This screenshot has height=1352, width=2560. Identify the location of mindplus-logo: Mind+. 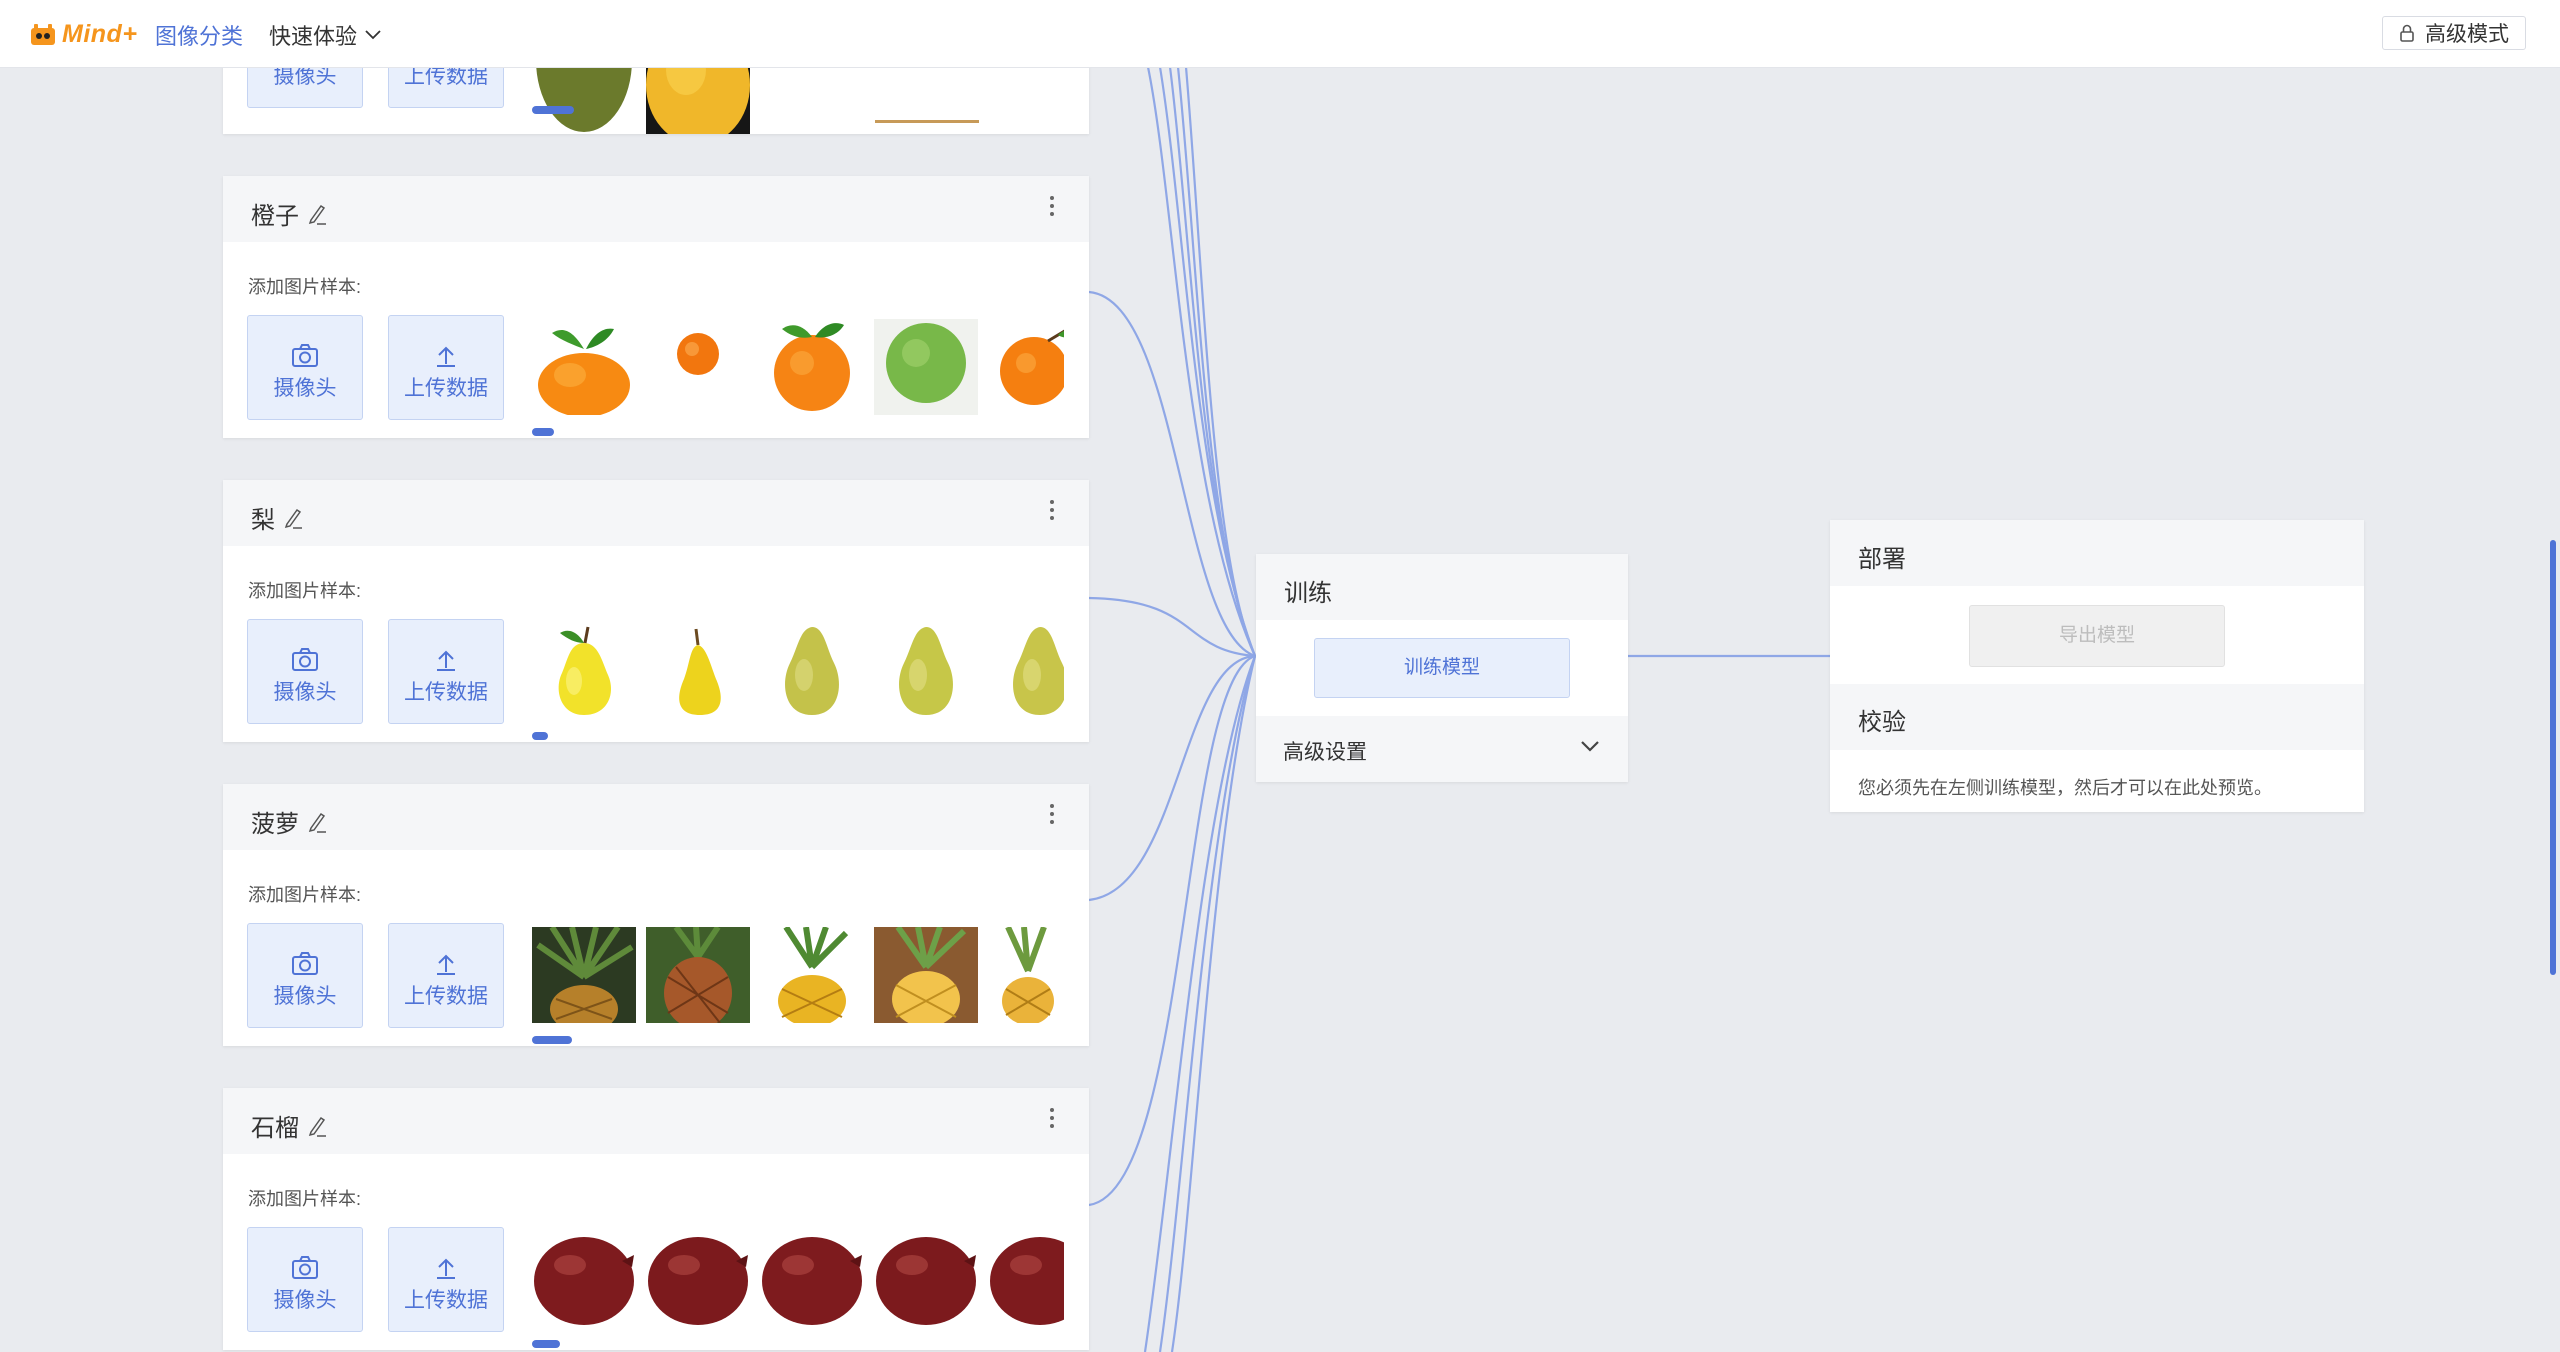
(83, 34).